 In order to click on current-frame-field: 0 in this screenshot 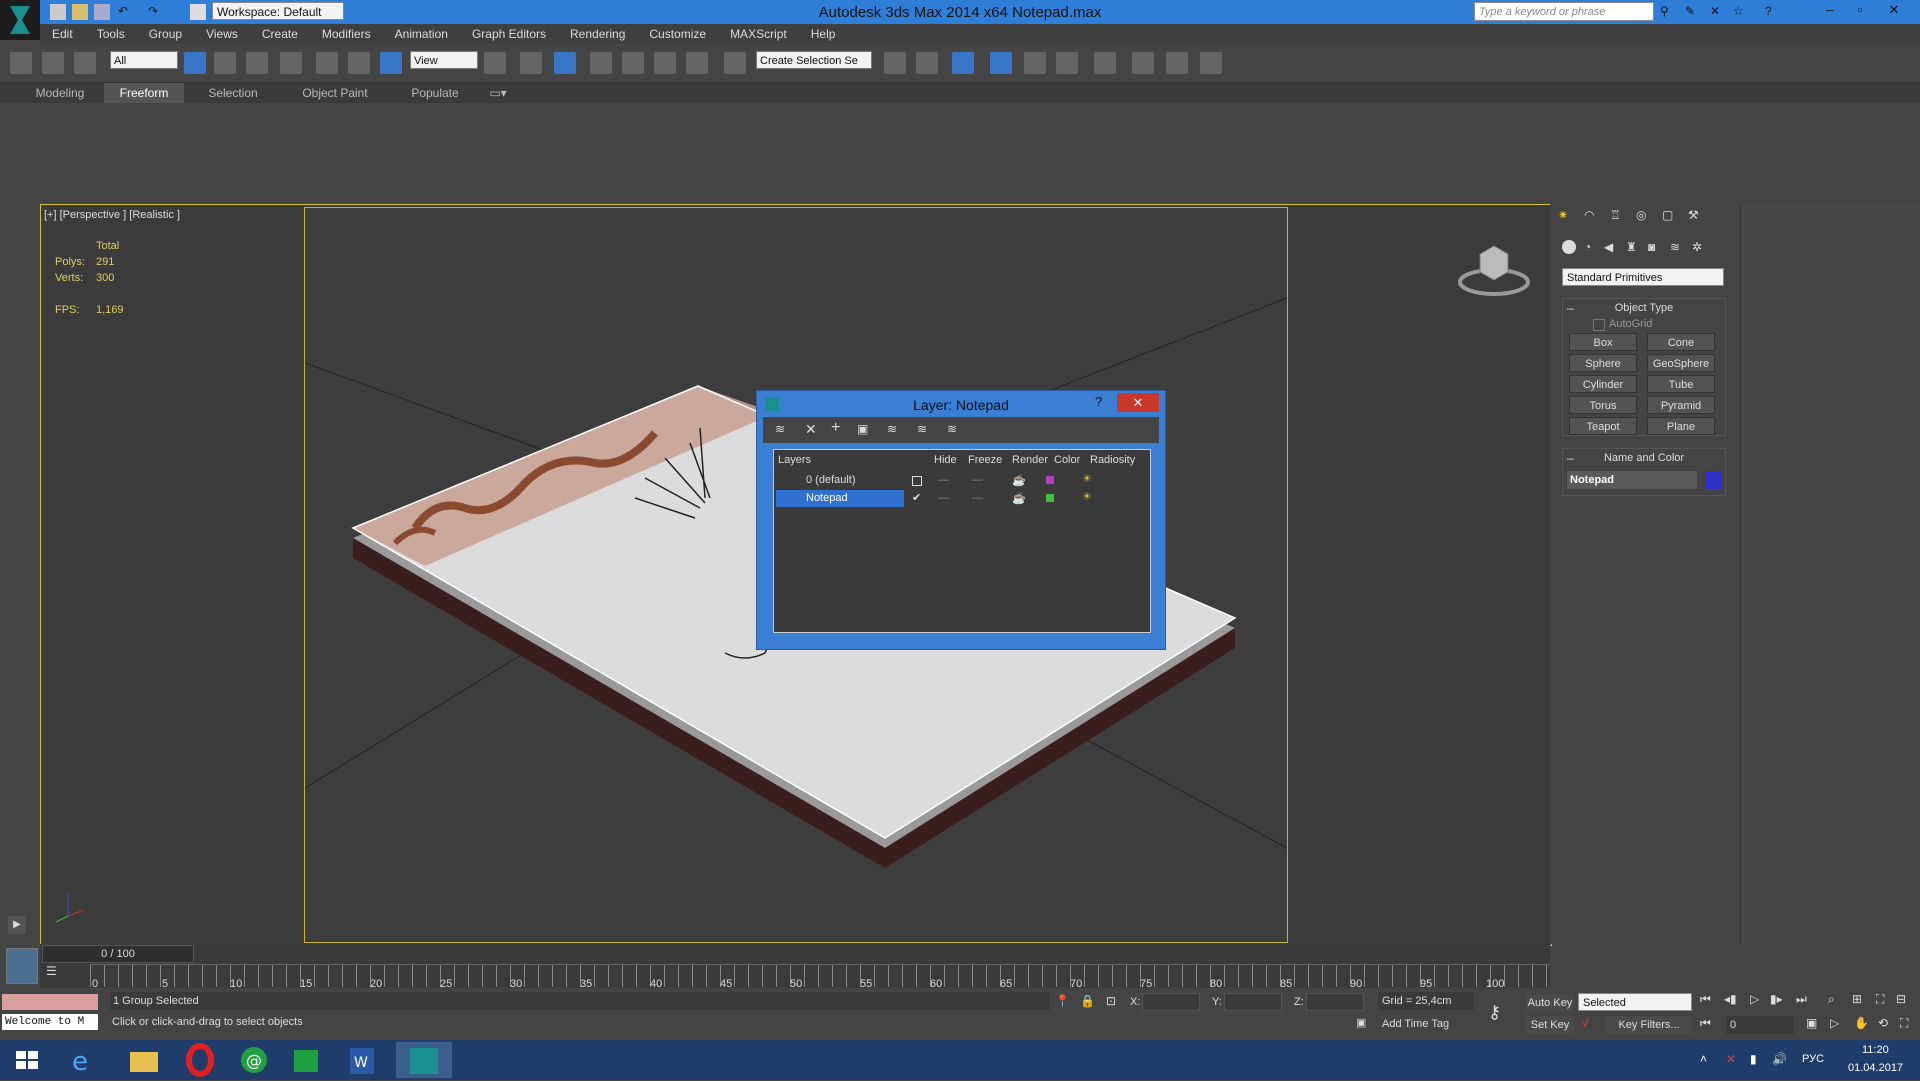, I will do `click(1760, 1025)`.